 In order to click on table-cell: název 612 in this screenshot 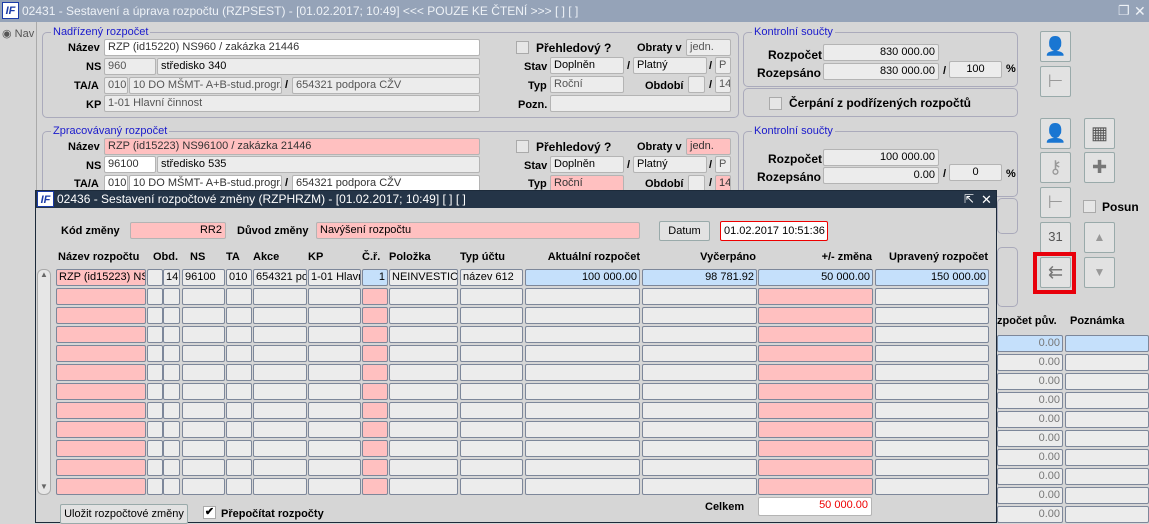, I will do `click(491, 277)`.